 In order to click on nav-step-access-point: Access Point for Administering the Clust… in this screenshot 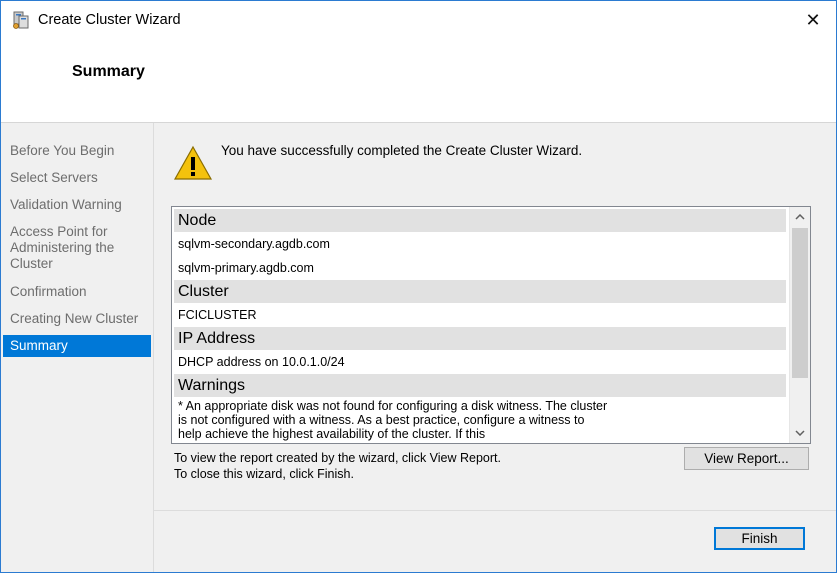, I will do `click(63, 248)`.